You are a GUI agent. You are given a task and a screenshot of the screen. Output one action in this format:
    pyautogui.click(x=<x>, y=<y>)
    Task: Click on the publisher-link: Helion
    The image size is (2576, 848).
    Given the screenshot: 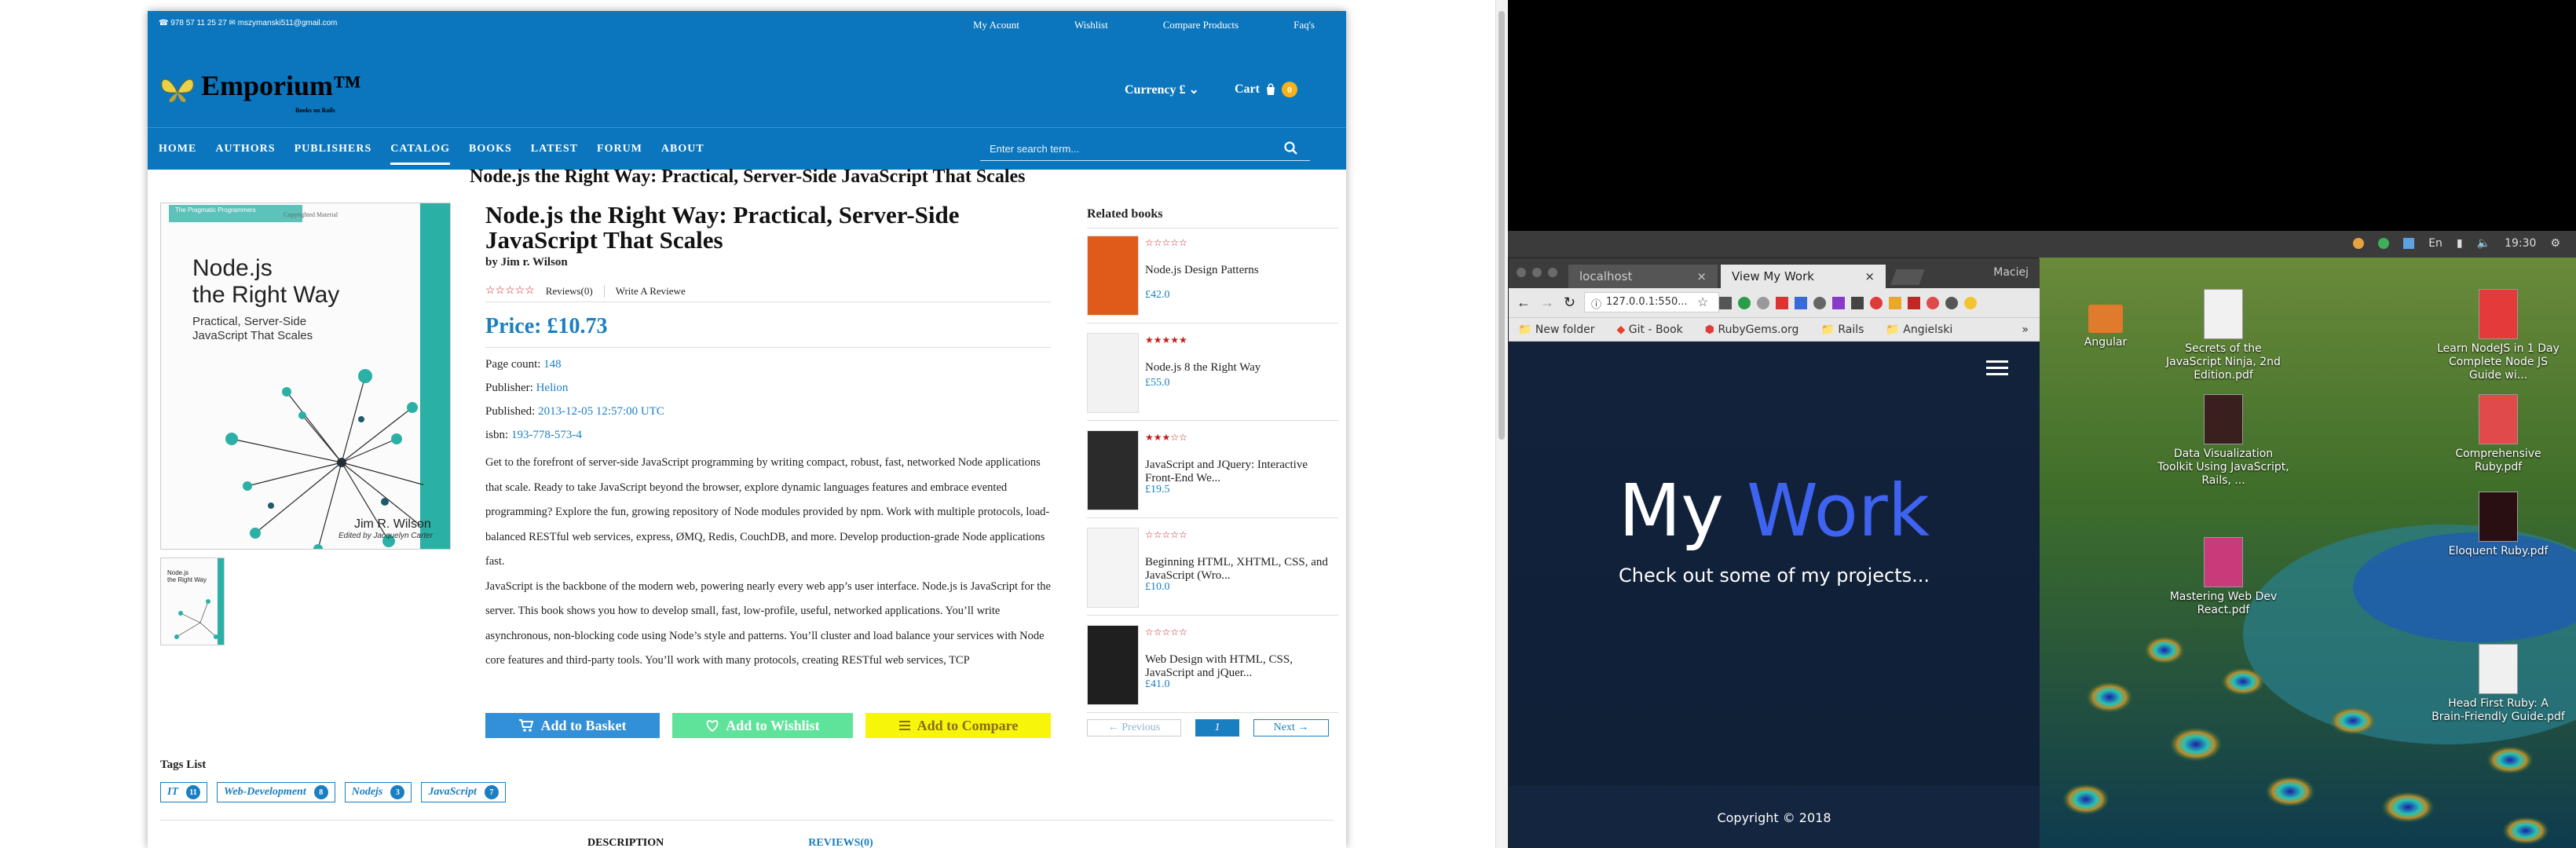 What is the action you would take?
    pyautogui.click(x=552, y=388)
    